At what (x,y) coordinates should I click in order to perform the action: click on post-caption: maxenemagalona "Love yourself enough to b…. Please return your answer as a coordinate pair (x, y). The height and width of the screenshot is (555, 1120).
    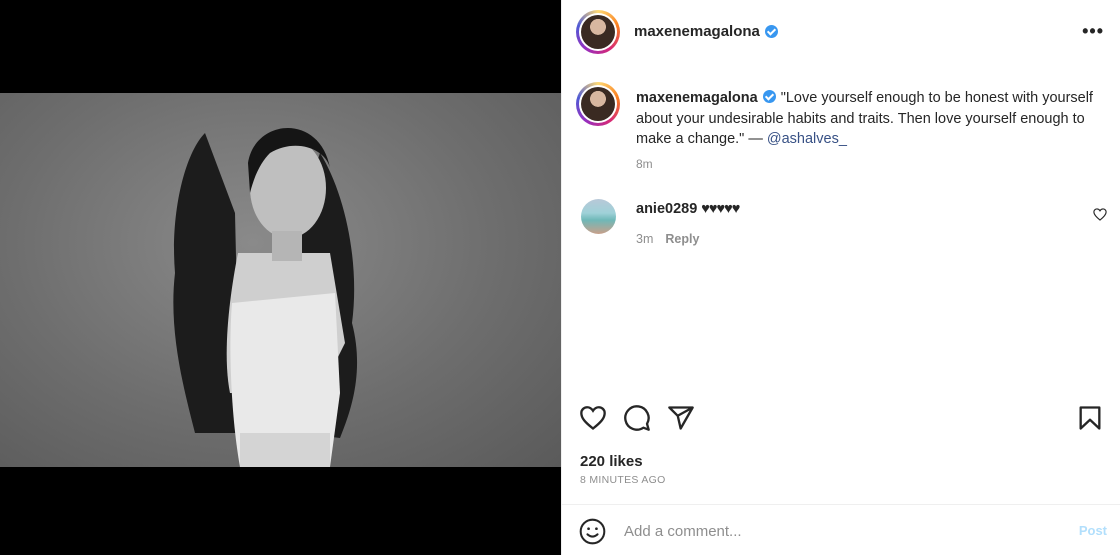
    Looking at the image, I should click on (866, 119).